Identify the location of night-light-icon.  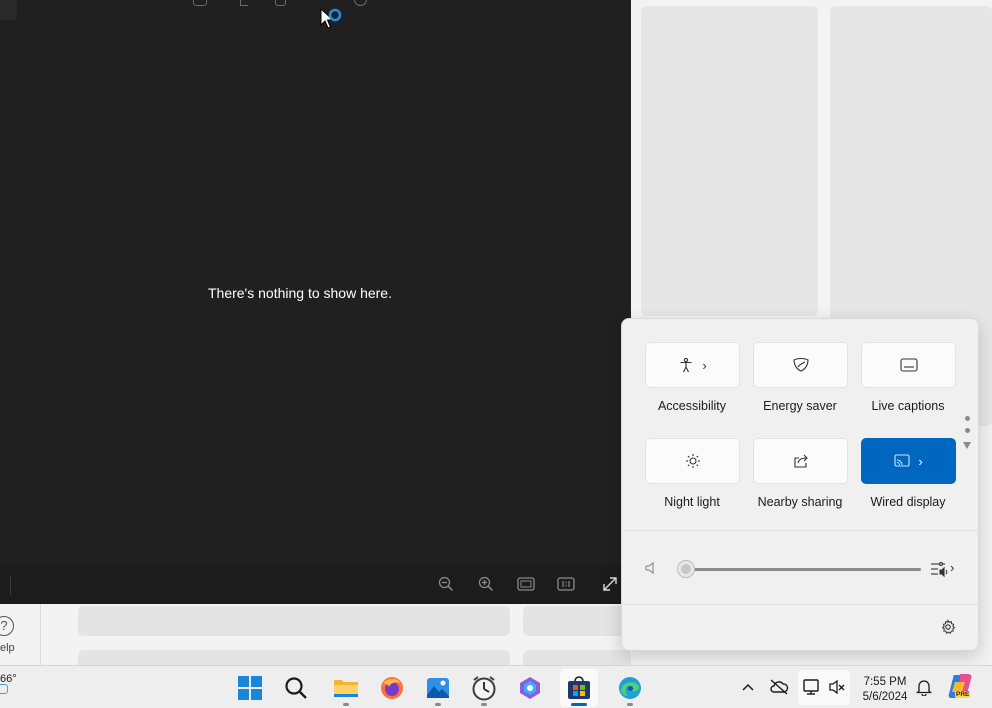
(693, 461).